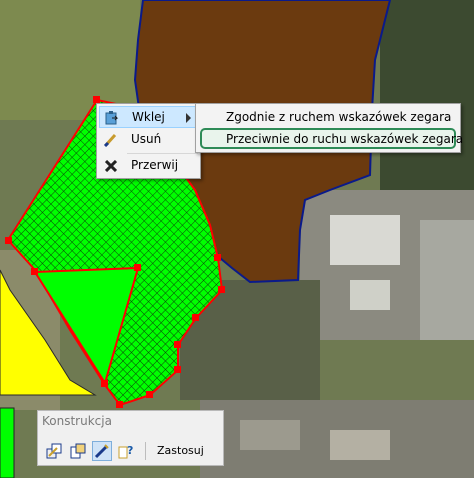 Image resolution: width=474 pixels, height=478 pixels. I want to click on submenu-item-counterclockwise-label: Przeciwnie do ruchu wskazówek zegara, so click(345, 139).